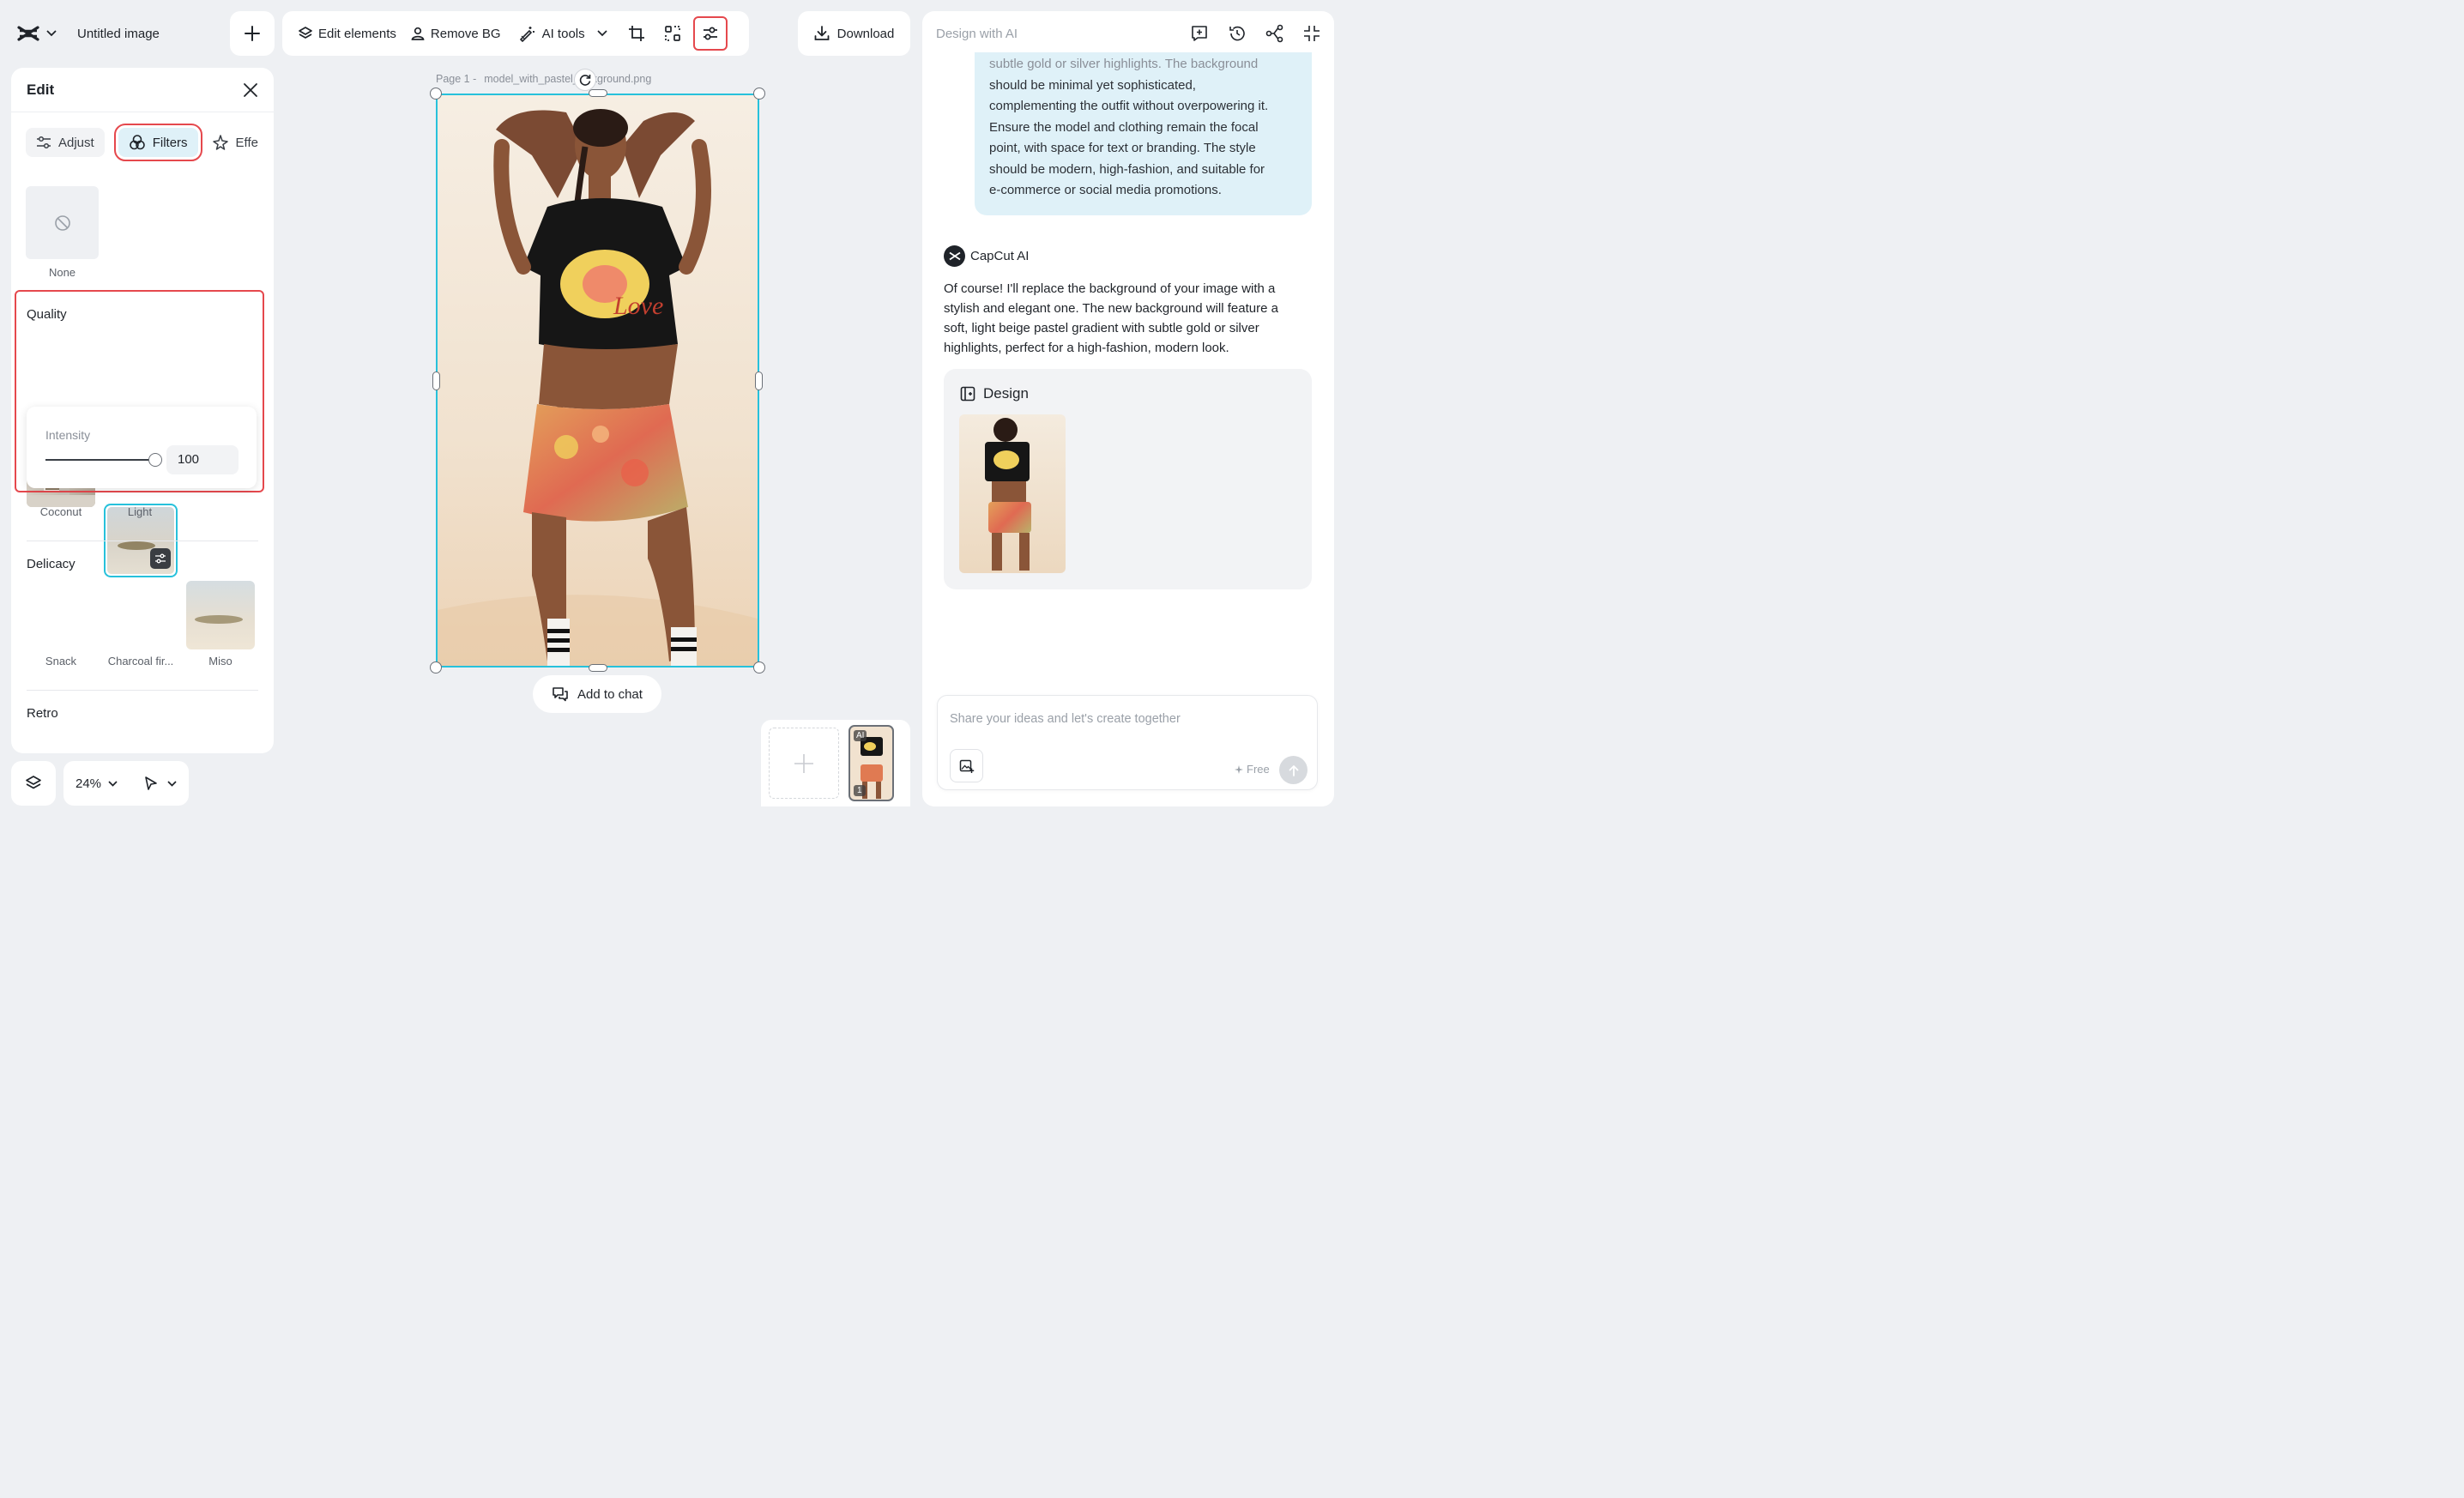  What do you see at coordinates (1258, 769) in the screenshot?
I see `free-label: Free` at bounding box center [1258, 769].